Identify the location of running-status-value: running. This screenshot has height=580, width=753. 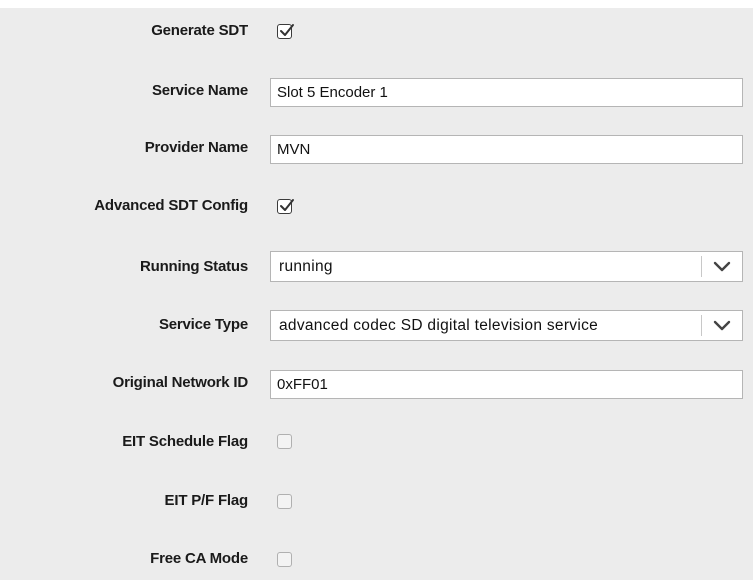
(306, 266).